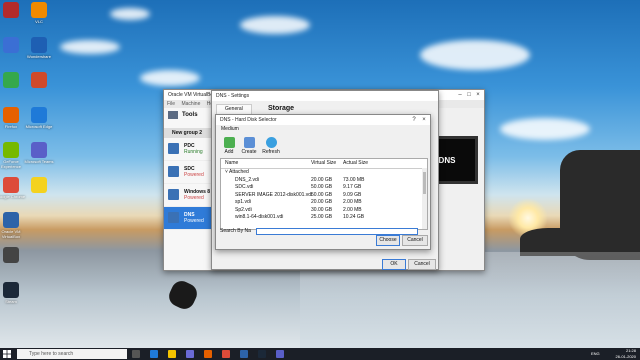 Image resolution: width=640 pixels, height=360 pixels. I want to click on clock: 21:28 26-01-2020, so click(626, 354).